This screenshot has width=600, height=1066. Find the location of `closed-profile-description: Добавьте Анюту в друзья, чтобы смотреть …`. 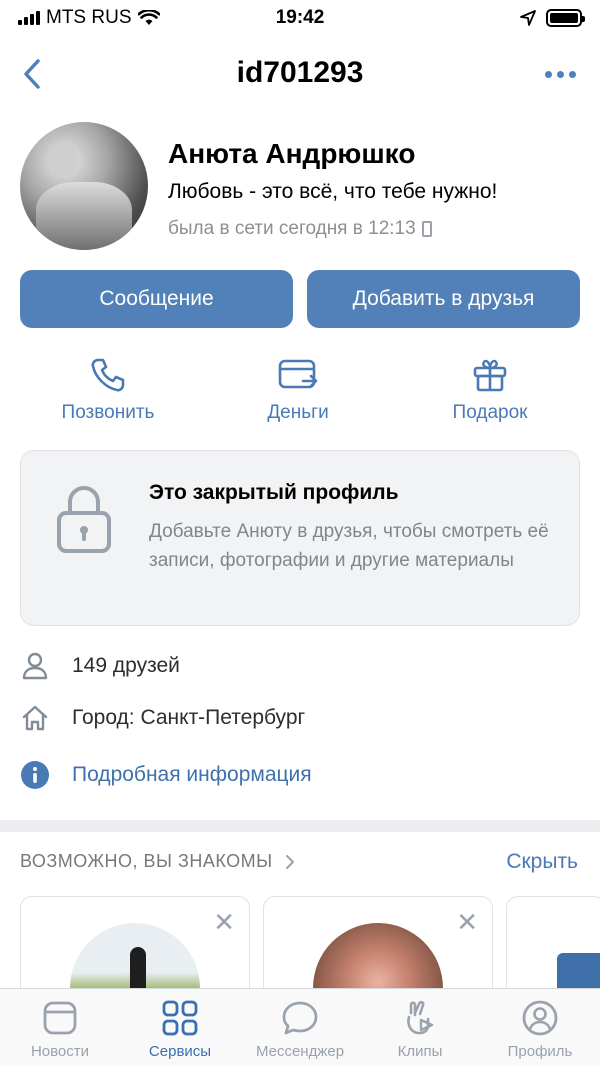

closed-profile-description: Добавьте Анюту в друзья, чтобы смотреть … is located at coordinates (349, 546).